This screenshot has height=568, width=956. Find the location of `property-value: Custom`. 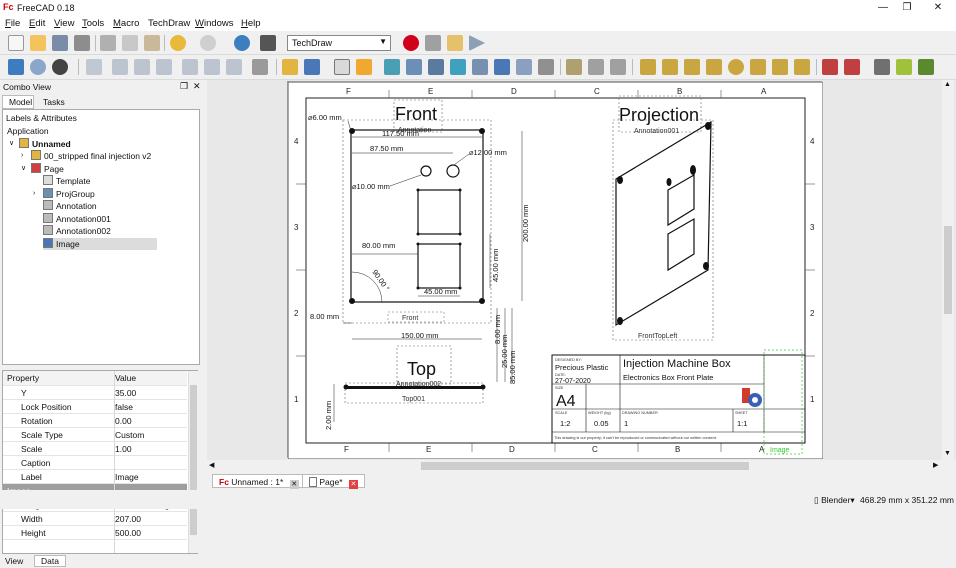

property-value: Custom is located at coordinates (151, 435).